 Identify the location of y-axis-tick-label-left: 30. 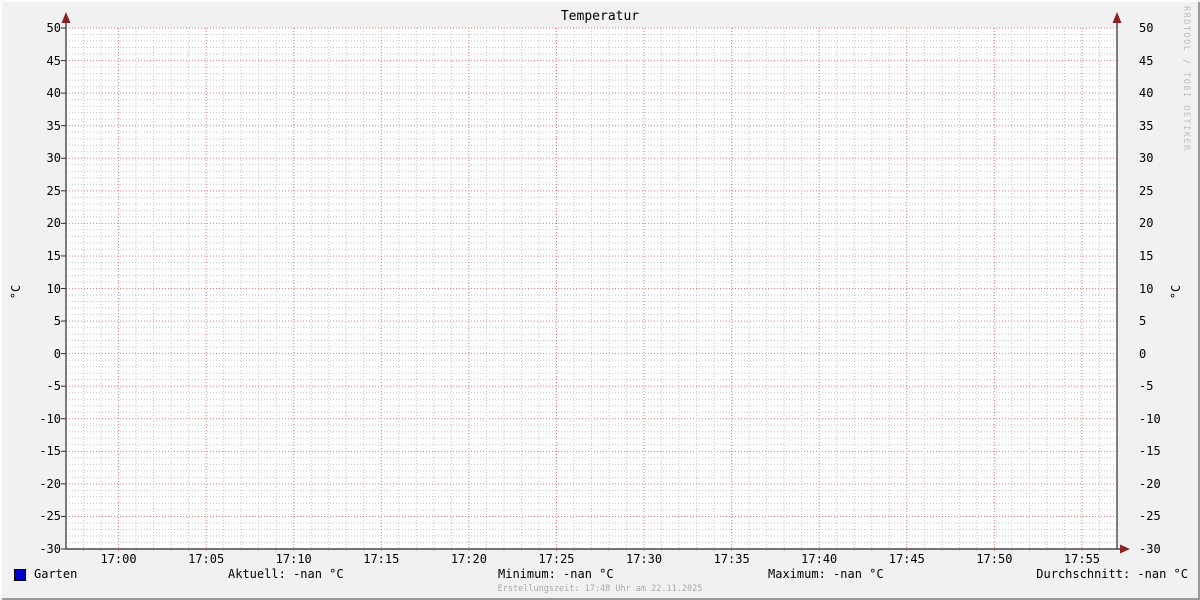
(53, 158).